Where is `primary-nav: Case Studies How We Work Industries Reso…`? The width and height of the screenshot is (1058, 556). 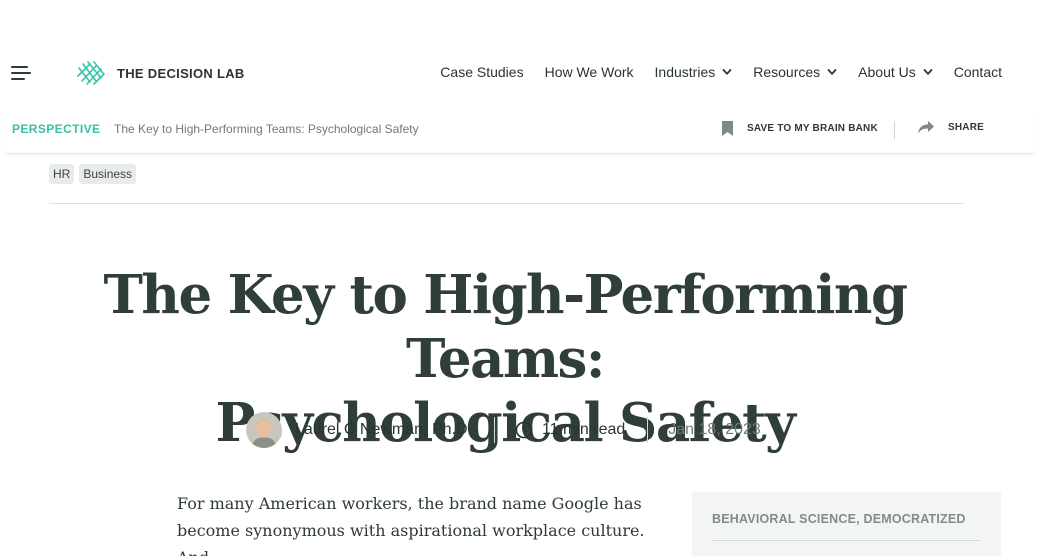
primary-nav: Case Studies How We Work Industries Reso… is located at coordinates (710, 72).